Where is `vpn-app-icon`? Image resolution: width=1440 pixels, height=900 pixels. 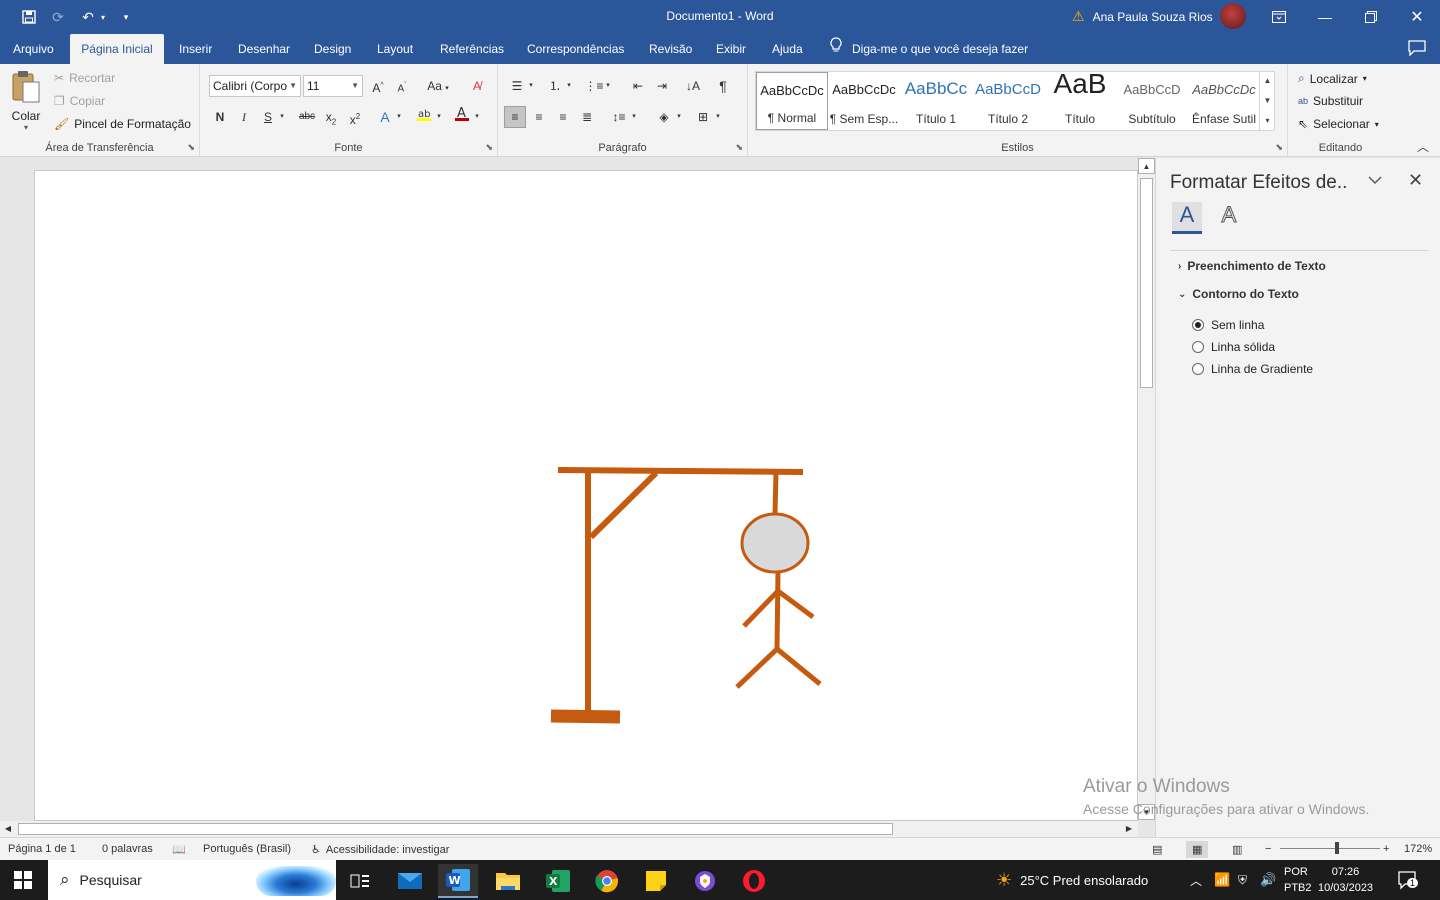 vpn-app-icon is located at coordinates (705, 881).